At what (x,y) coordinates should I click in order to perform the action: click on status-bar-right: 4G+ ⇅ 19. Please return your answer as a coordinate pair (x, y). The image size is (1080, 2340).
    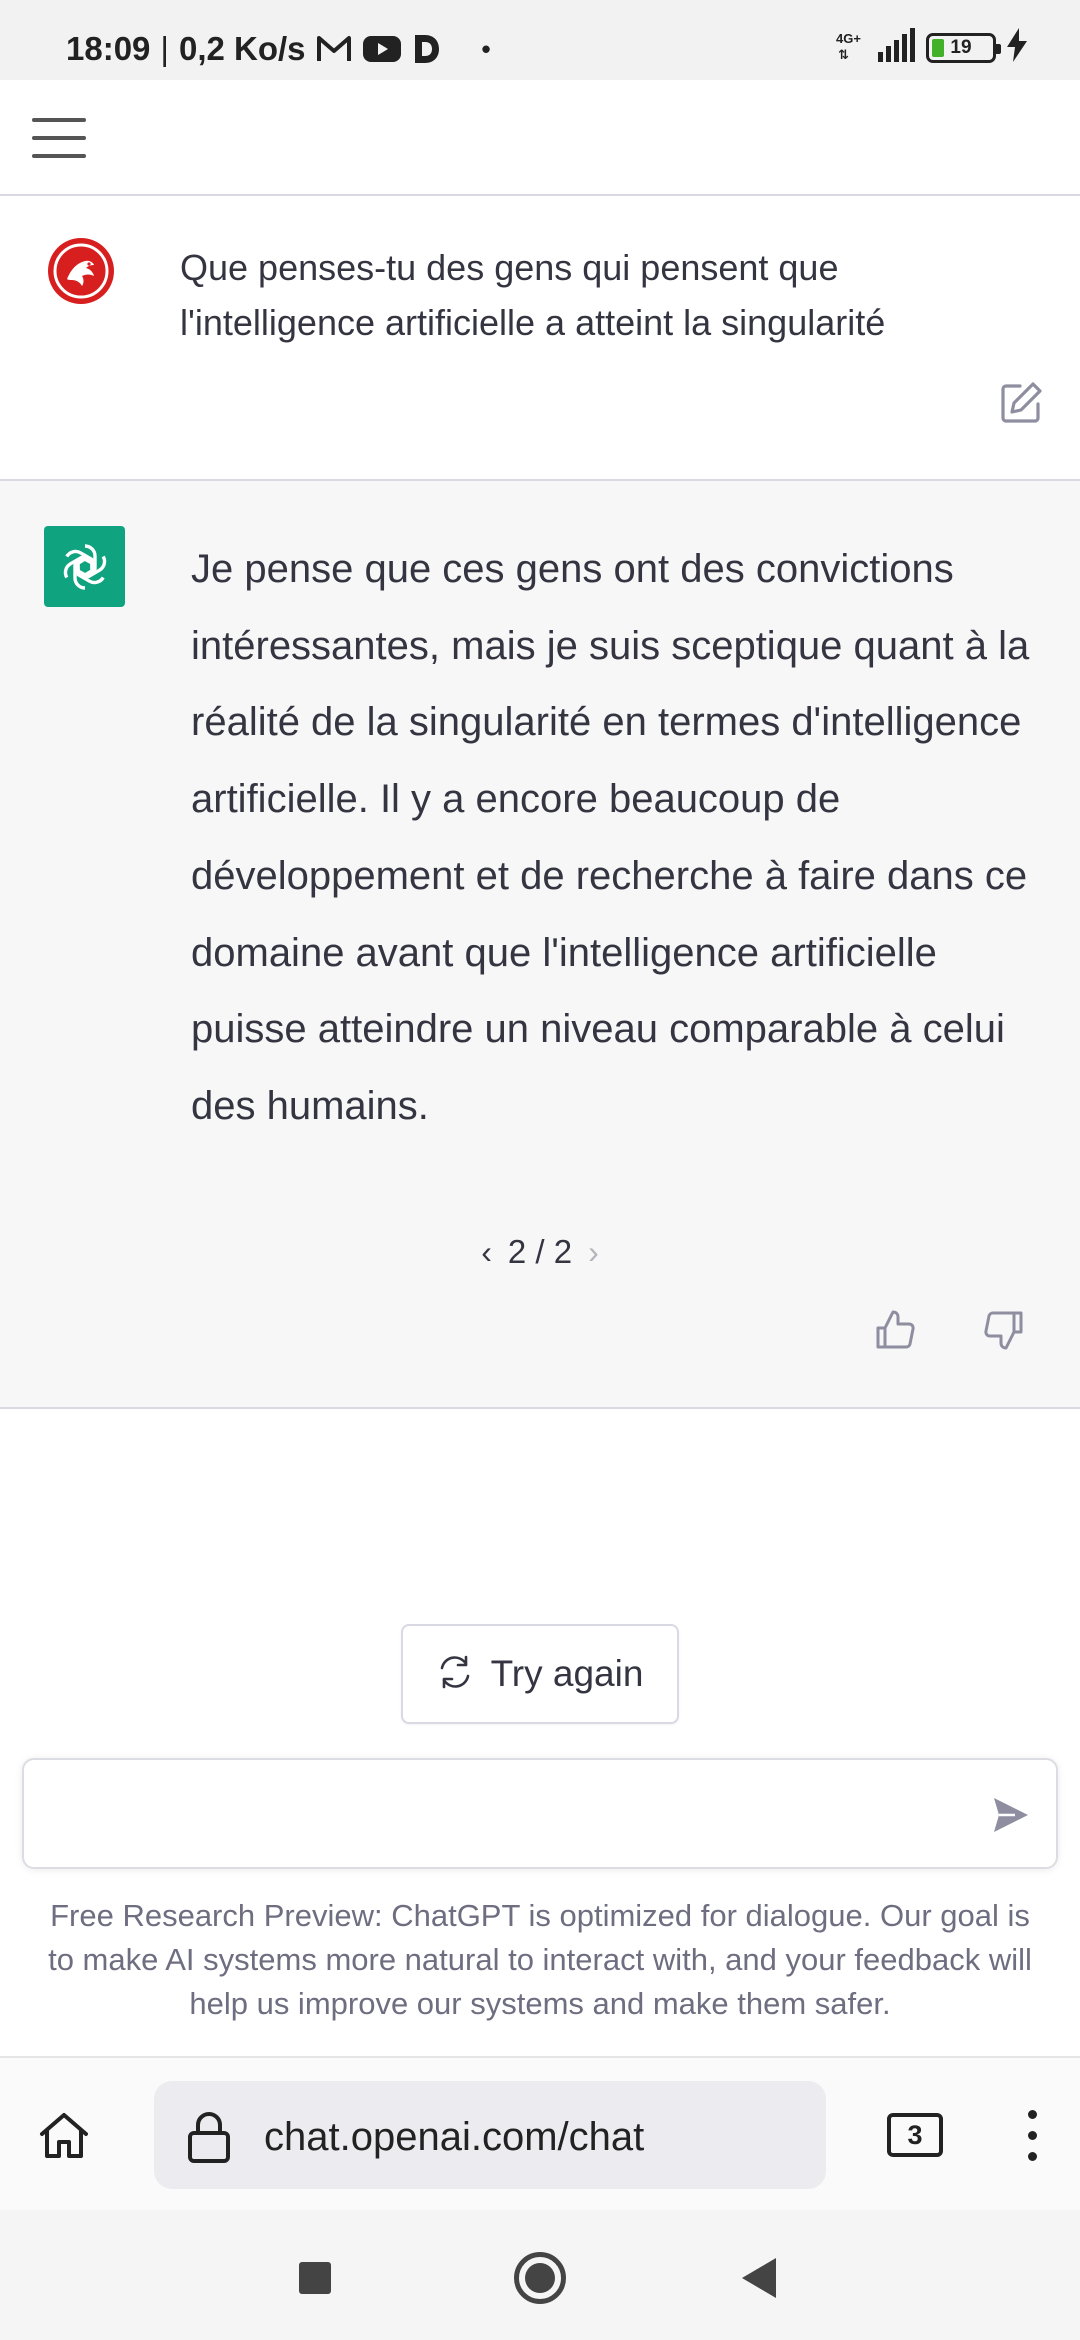
    Looking at the image, I should click on (932, 47).